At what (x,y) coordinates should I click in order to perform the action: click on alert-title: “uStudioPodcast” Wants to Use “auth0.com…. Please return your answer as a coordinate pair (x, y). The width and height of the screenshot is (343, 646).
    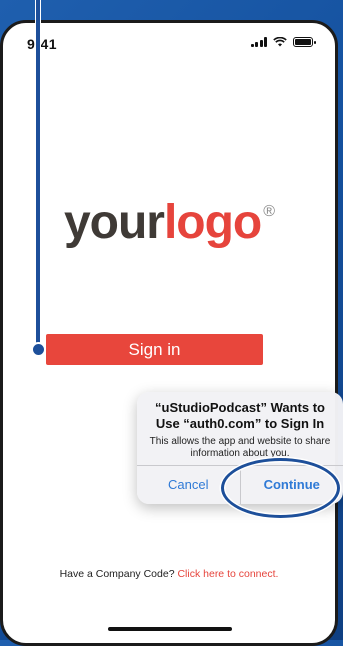
    Looking at the image, I should click on (240, 416).